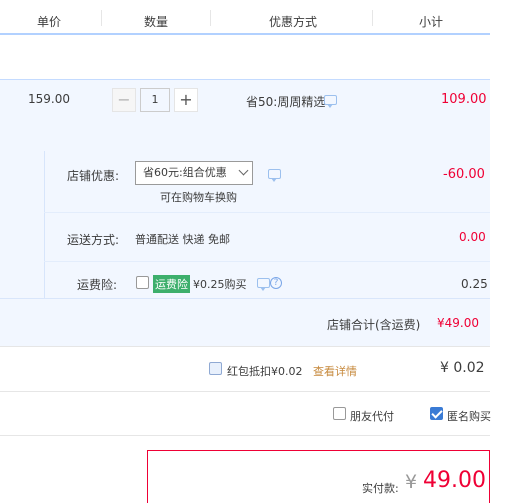 The width and height of the screenshot is (508, 503). Describe the element at coordinates (380, 488) in the screenshot. I see `payment-label: 实付款:` at that location.